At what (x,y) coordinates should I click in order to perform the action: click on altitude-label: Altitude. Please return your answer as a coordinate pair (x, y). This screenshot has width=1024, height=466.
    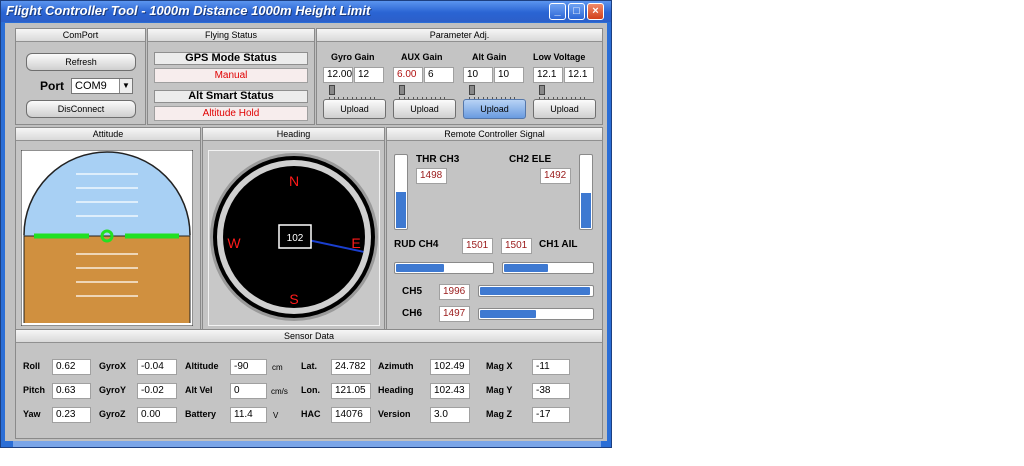
    Looking at the image, I should click on (202, 366).